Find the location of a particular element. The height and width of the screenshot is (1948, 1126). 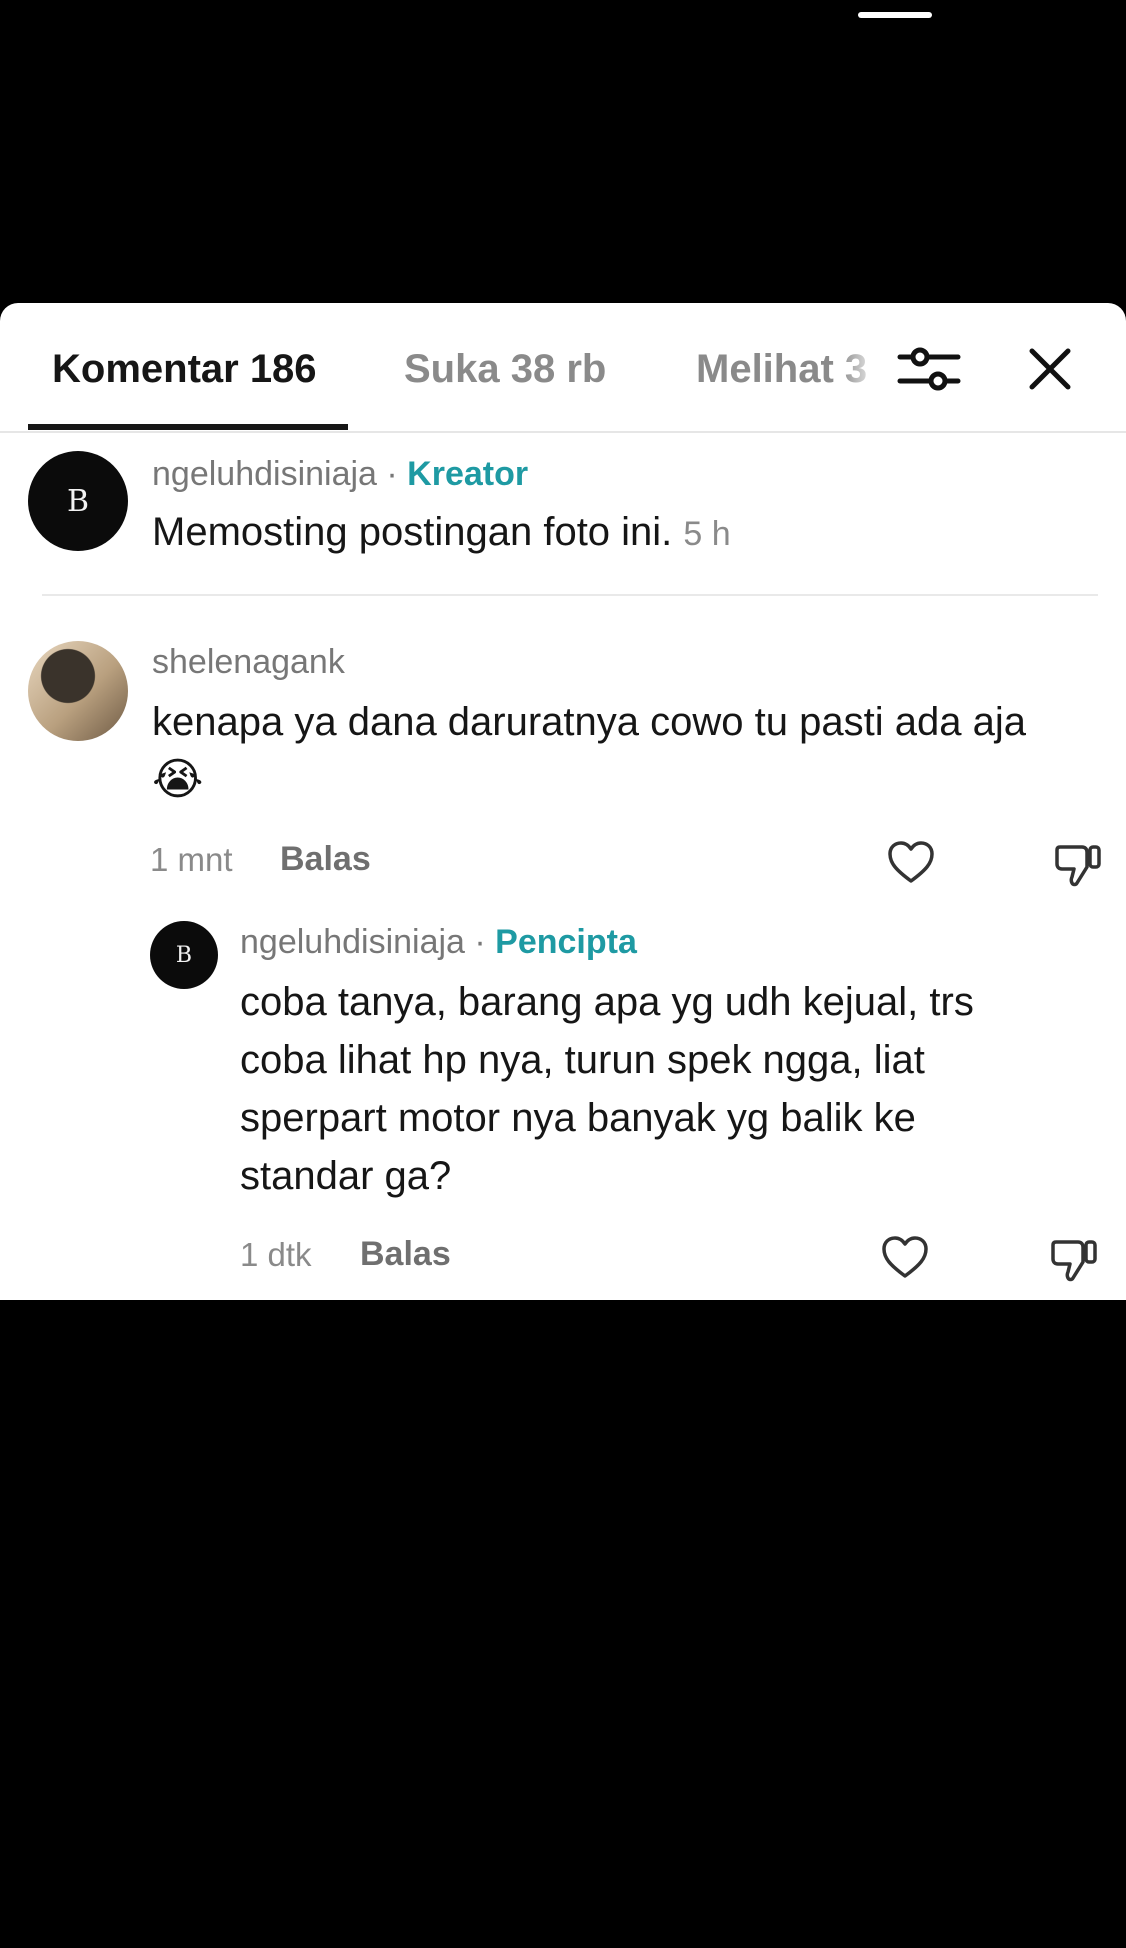

home-indicator is located at coordinates (895, 15).